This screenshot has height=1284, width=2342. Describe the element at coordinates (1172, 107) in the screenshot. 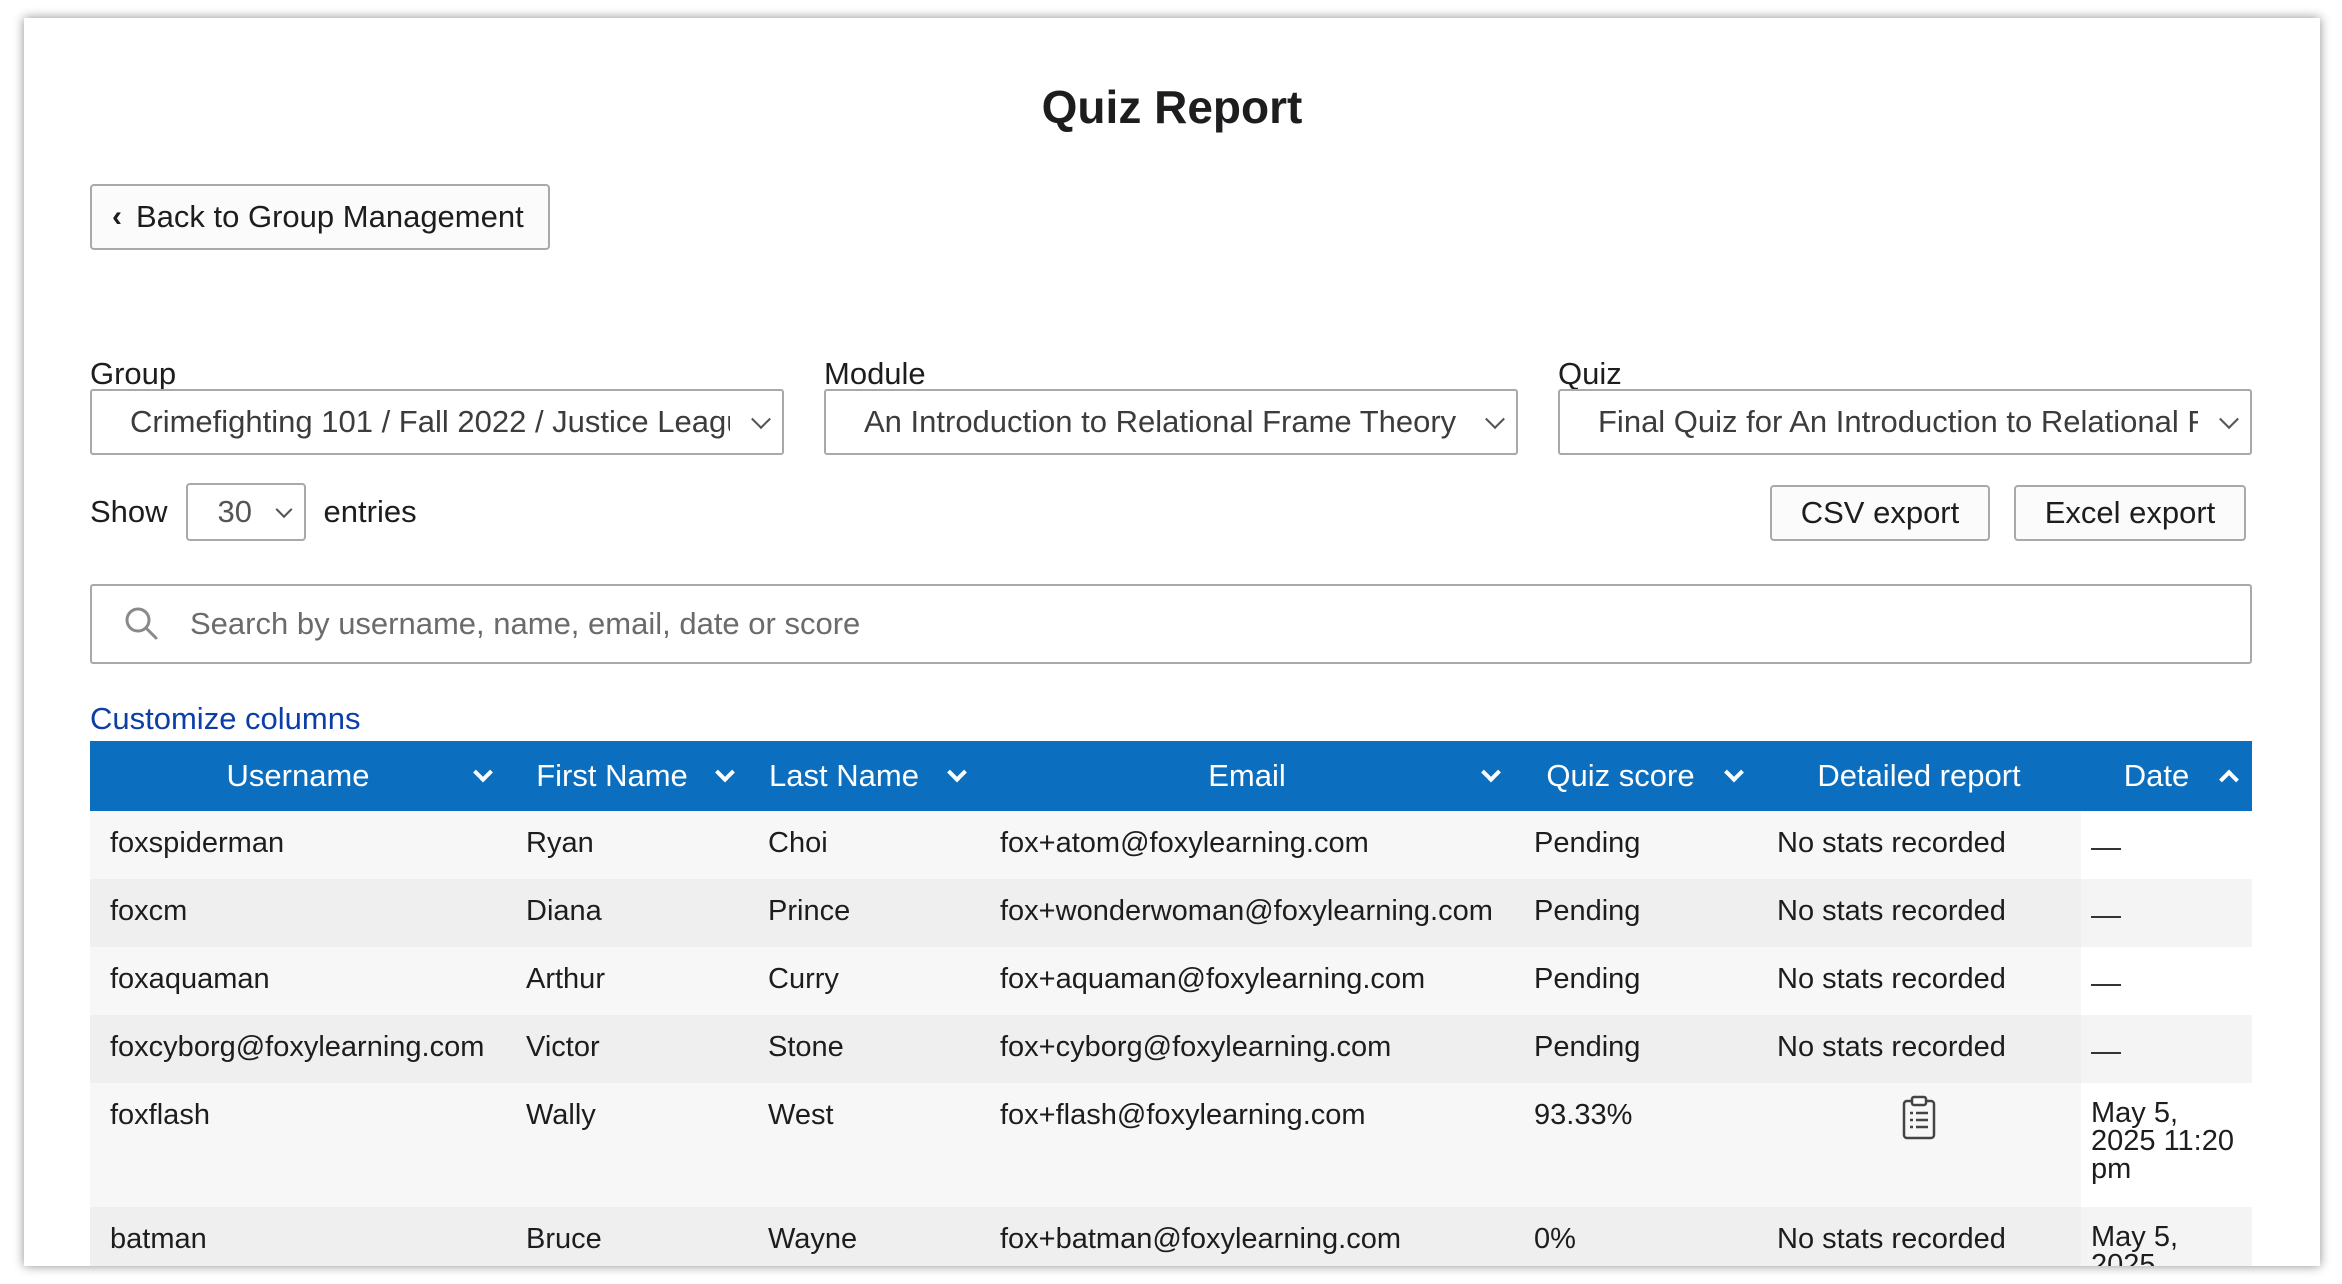

I see `page-title: Quiz Report` at that location.